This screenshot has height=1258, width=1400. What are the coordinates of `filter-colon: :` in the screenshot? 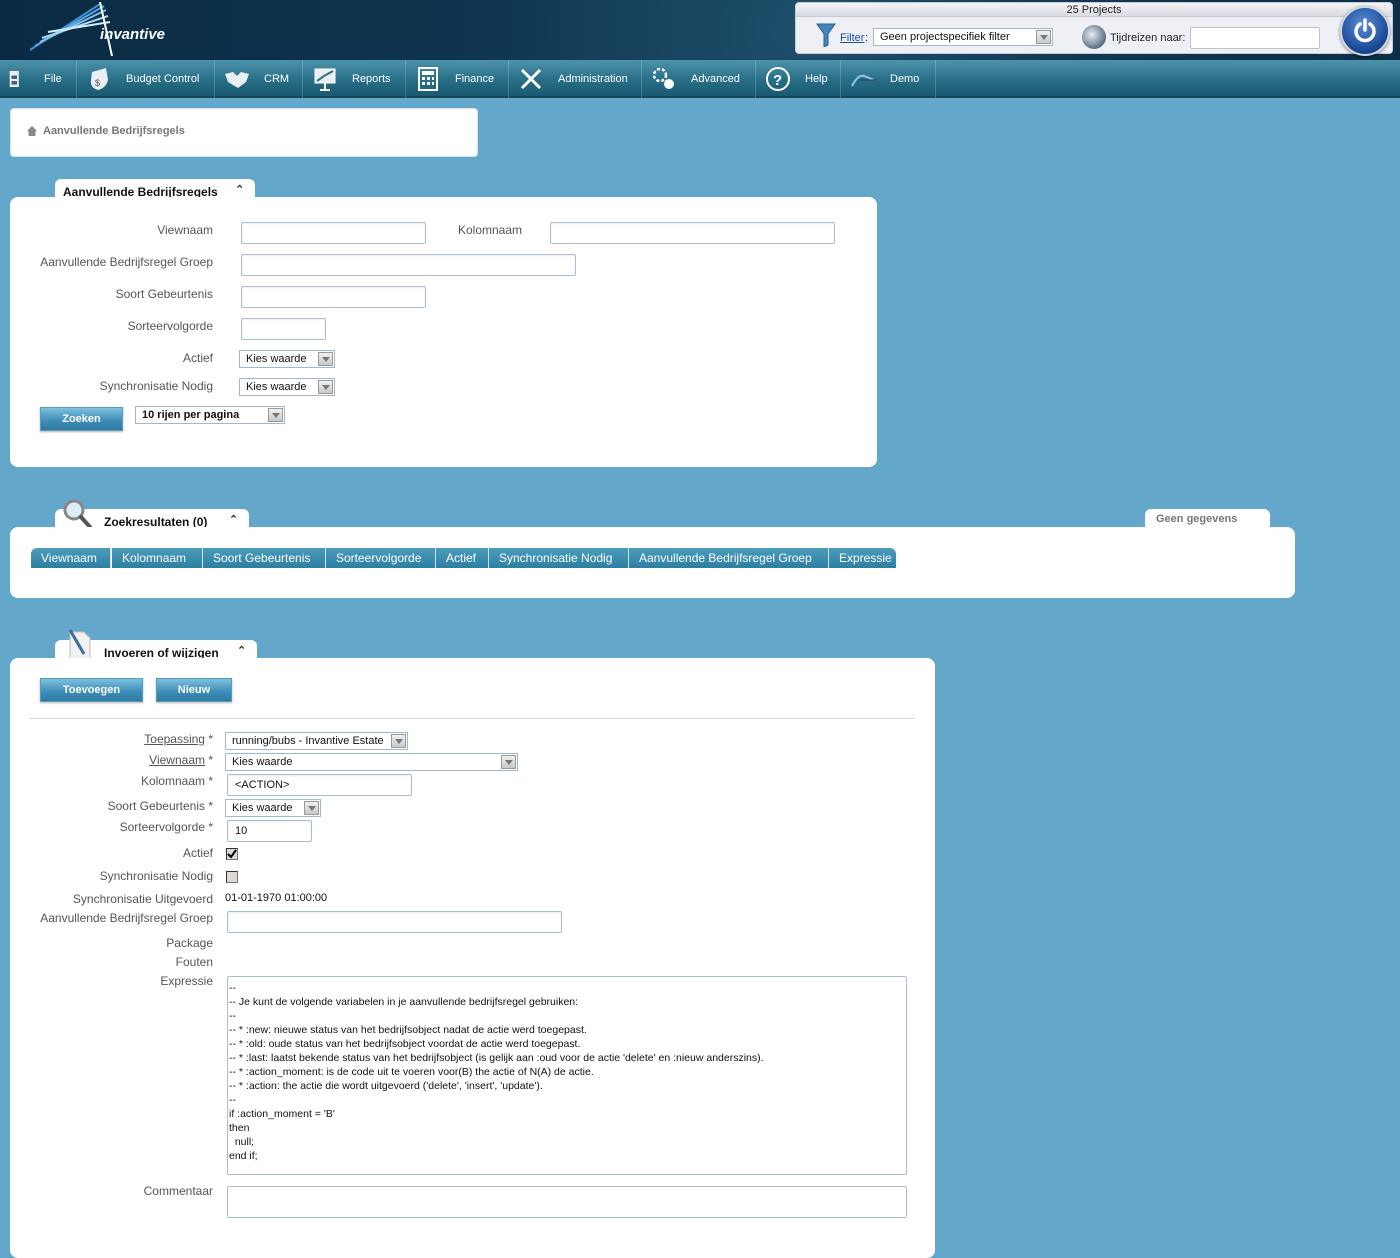 It's located at (867, 38).